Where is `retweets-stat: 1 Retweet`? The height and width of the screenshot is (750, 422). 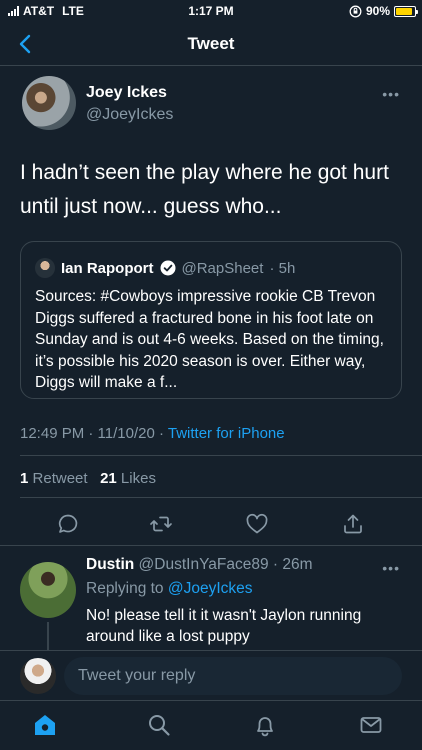
retweets-stat: 1 Retweet is located at coordinates (54, 478).